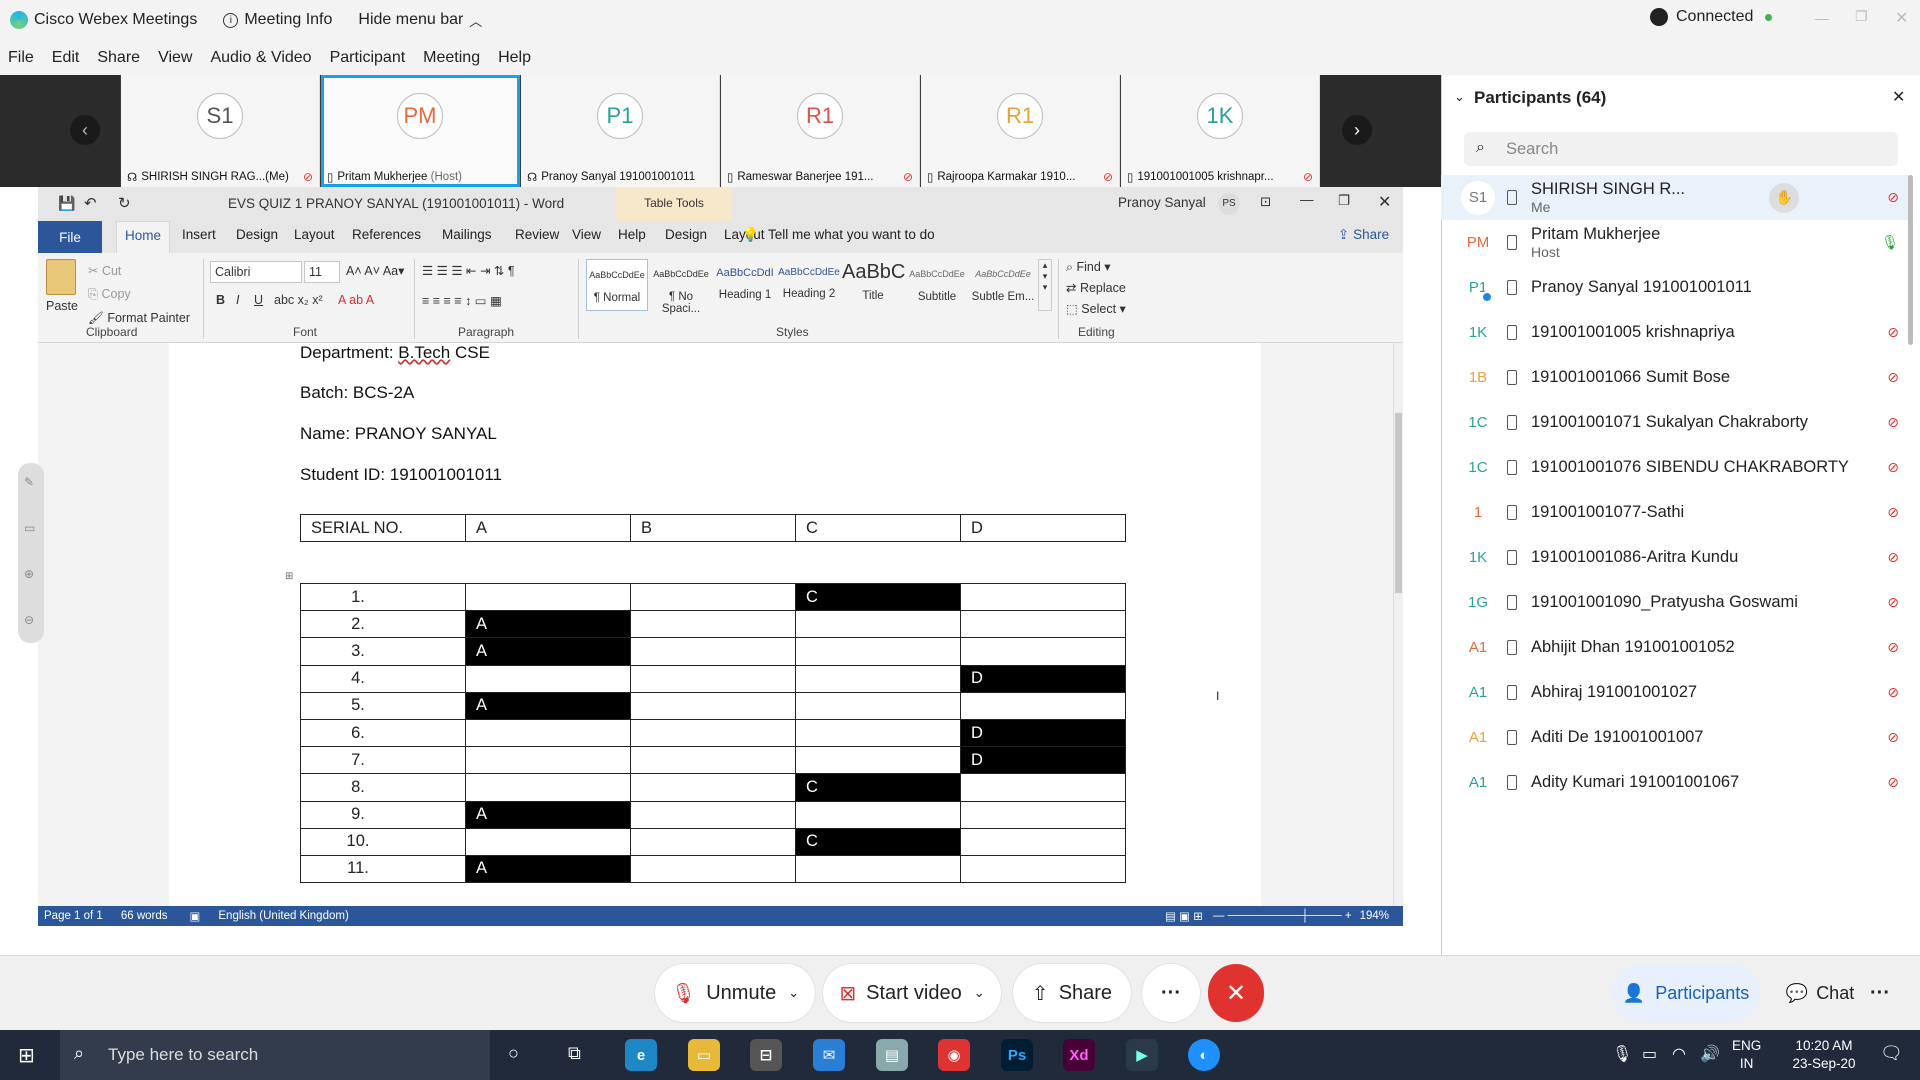 The height and width of the screenshot is (1080, 1920). Describe the element at coordinates (1184, 916) in the screenshot. I see `view-buttons-icon: ▤ ▣ ⊞` at that location.